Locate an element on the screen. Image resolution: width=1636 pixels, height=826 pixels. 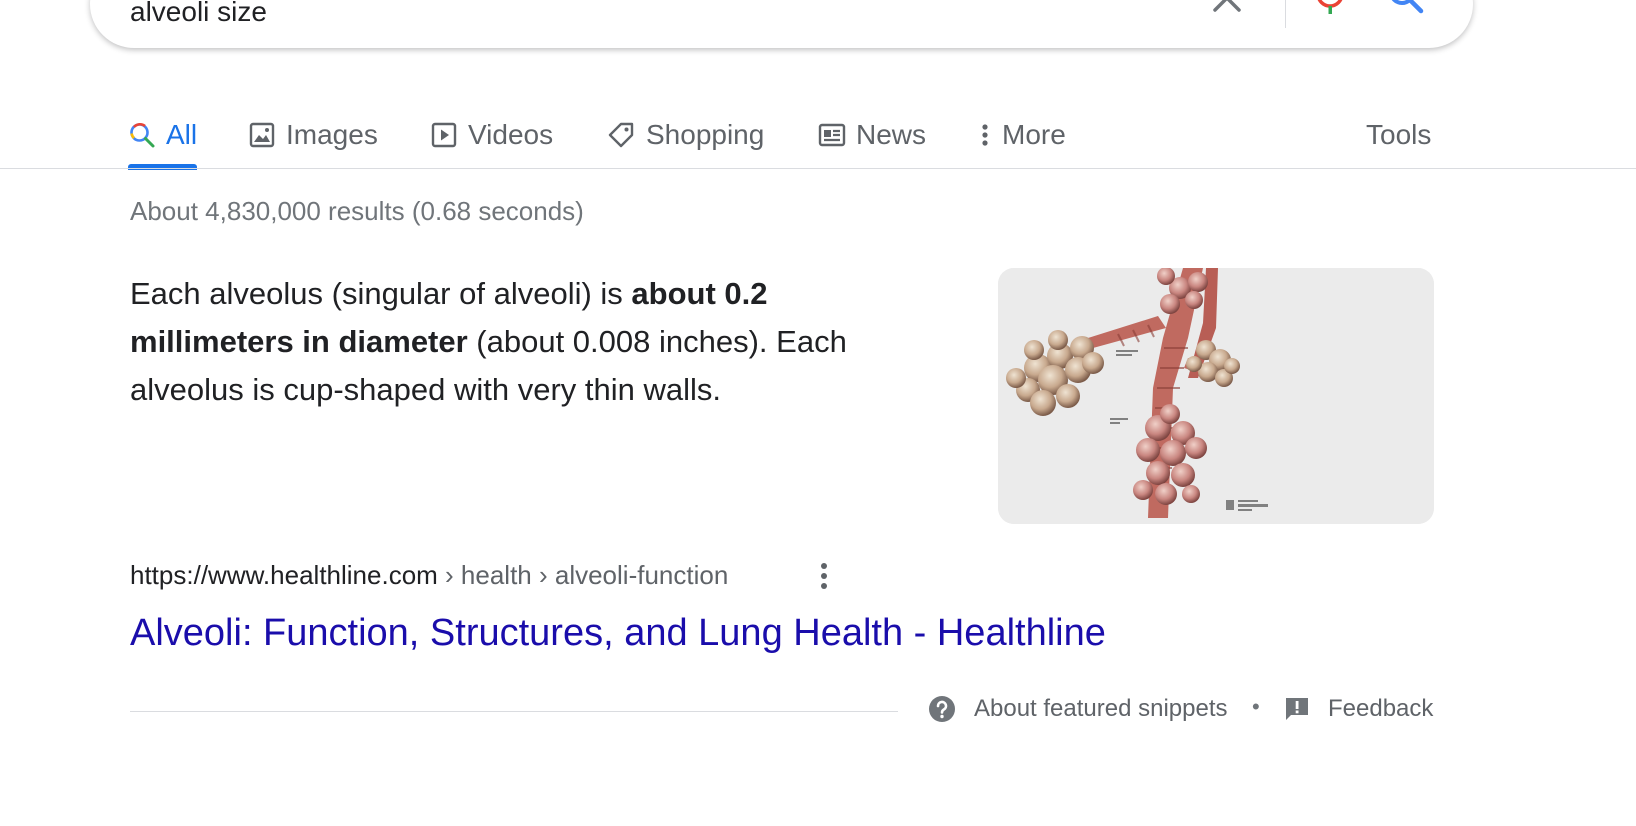
search-bar-divider is located at coordinates (1285, 14).